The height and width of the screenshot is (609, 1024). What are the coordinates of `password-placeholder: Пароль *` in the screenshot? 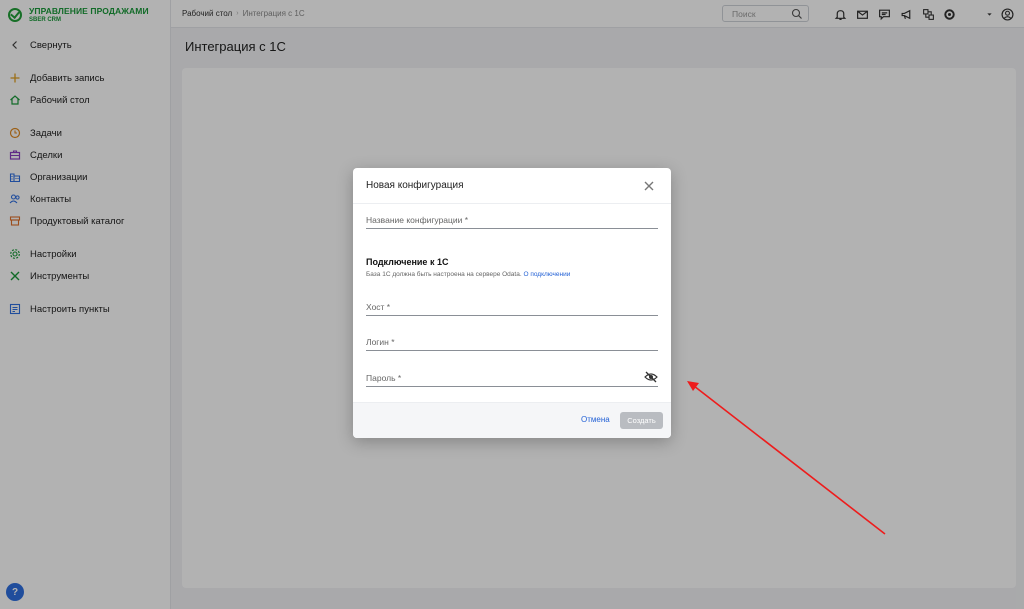 It's located at (384, 378).